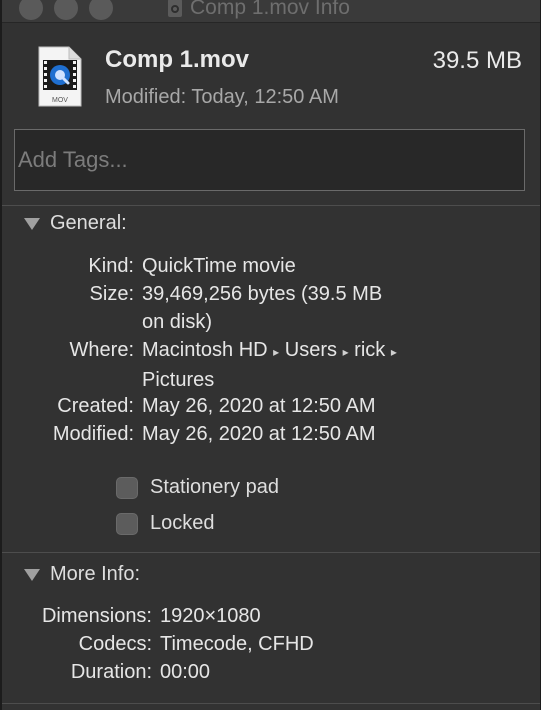 Image resolution: width=544 pixels, height=710 pixels. What do you see at coordinates (115, 644) in the screenshot?
I see `codecs-label: Codecs:` at bounding box center [115, 644].